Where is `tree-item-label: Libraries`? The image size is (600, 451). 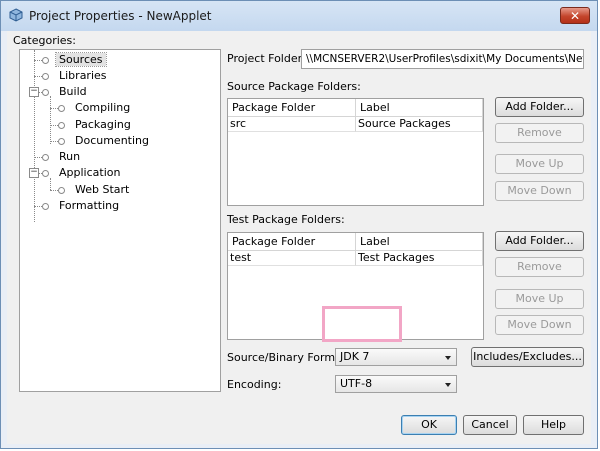
tree-item-label: Libraries is located at coordinates (83, 75).